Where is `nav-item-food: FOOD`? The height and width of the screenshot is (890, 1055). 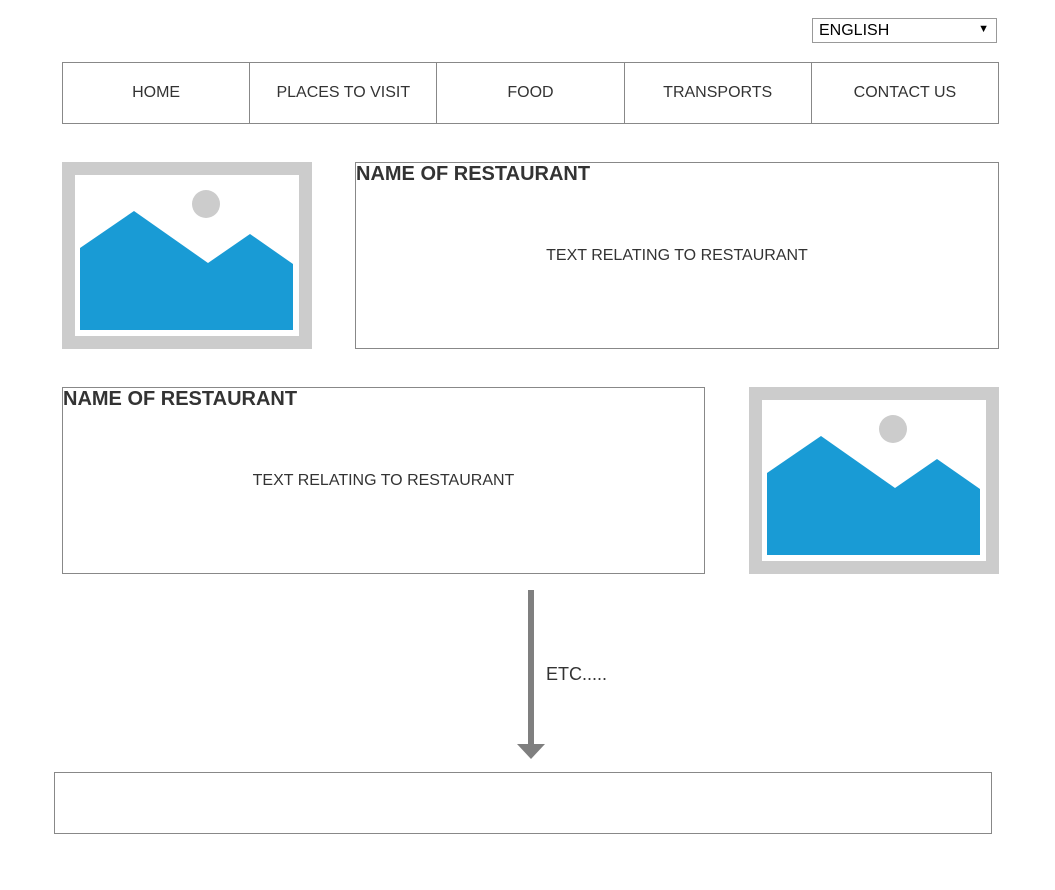 nav-item-food: FOOD is located at coordinates (531, 93).